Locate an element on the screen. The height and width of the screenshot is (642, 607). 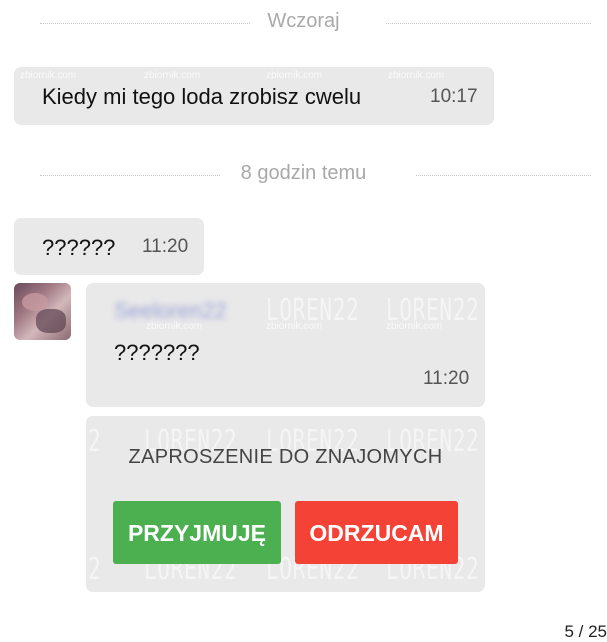
message-text: Kiedy mi tego loda zrobisz cwelu is located at coordinates (202, 96).